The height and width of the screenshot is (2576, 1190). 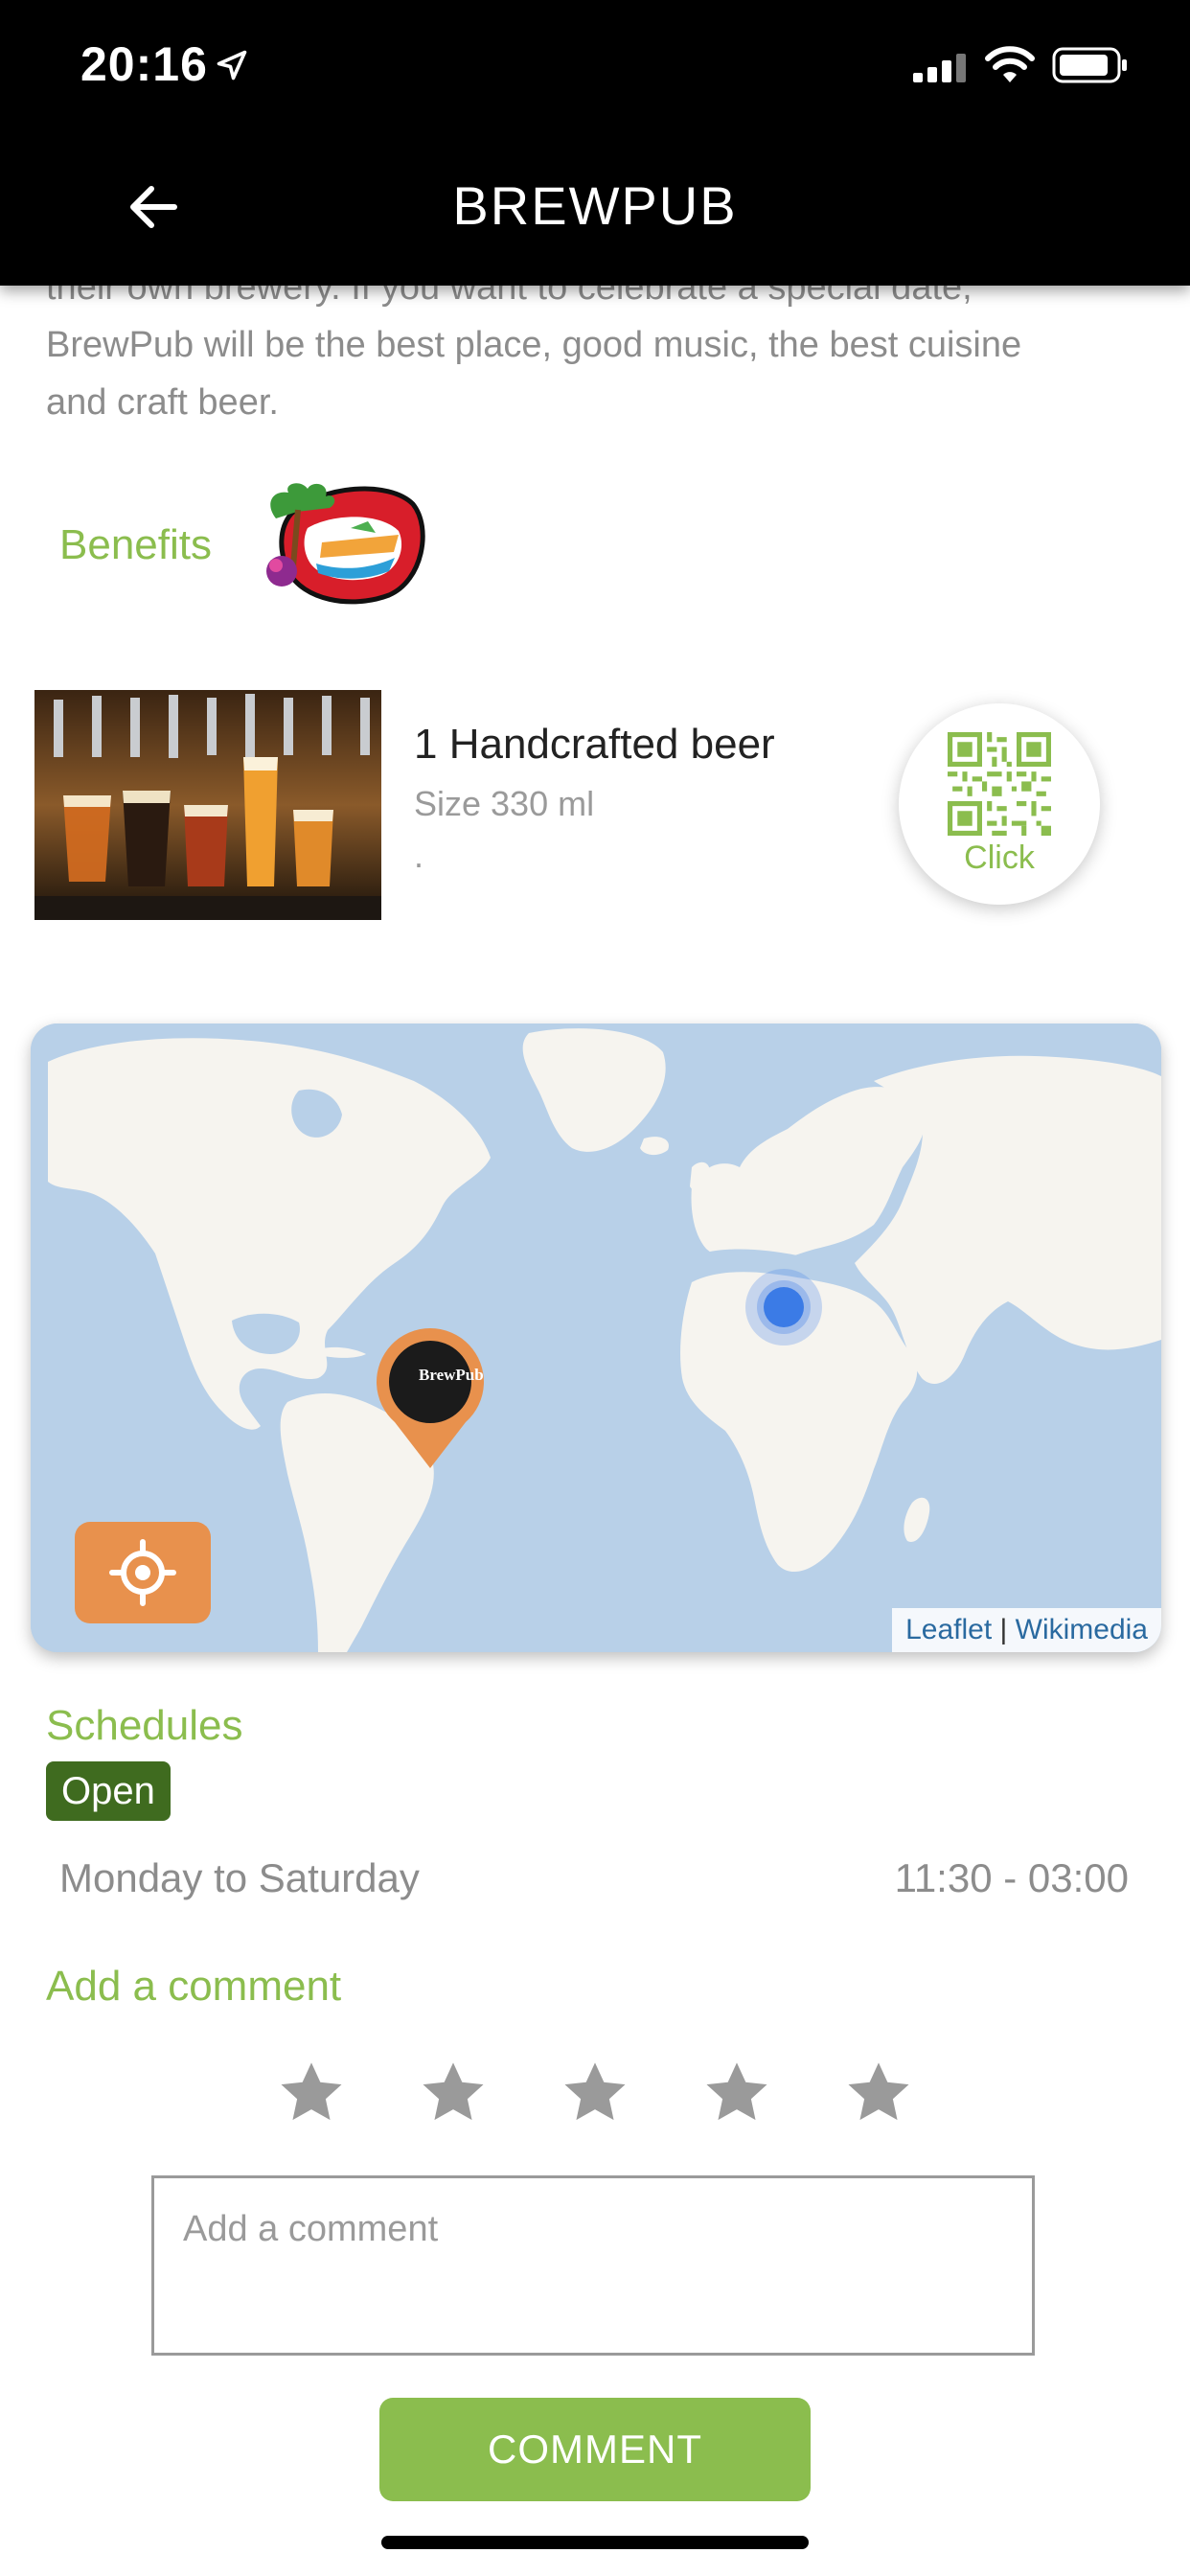 I want to click on star-rating, so click(x=595, y=2092).